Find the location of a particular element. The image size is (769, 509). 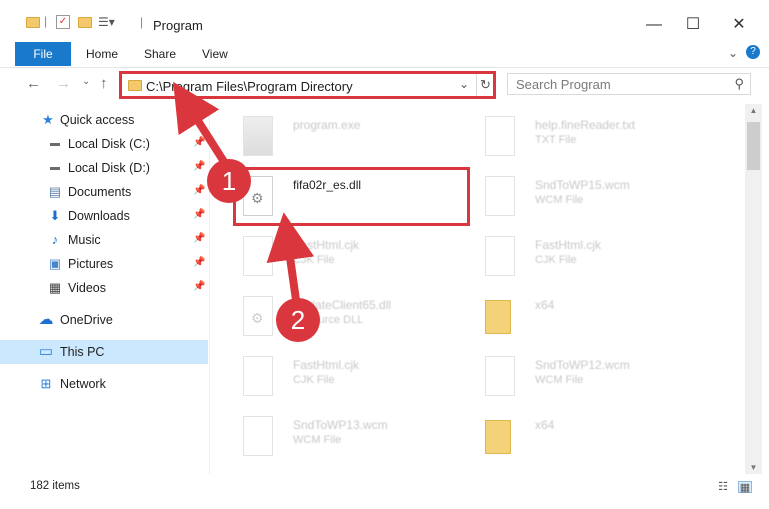

annotation-arrows is located at coordinates (244, 191).